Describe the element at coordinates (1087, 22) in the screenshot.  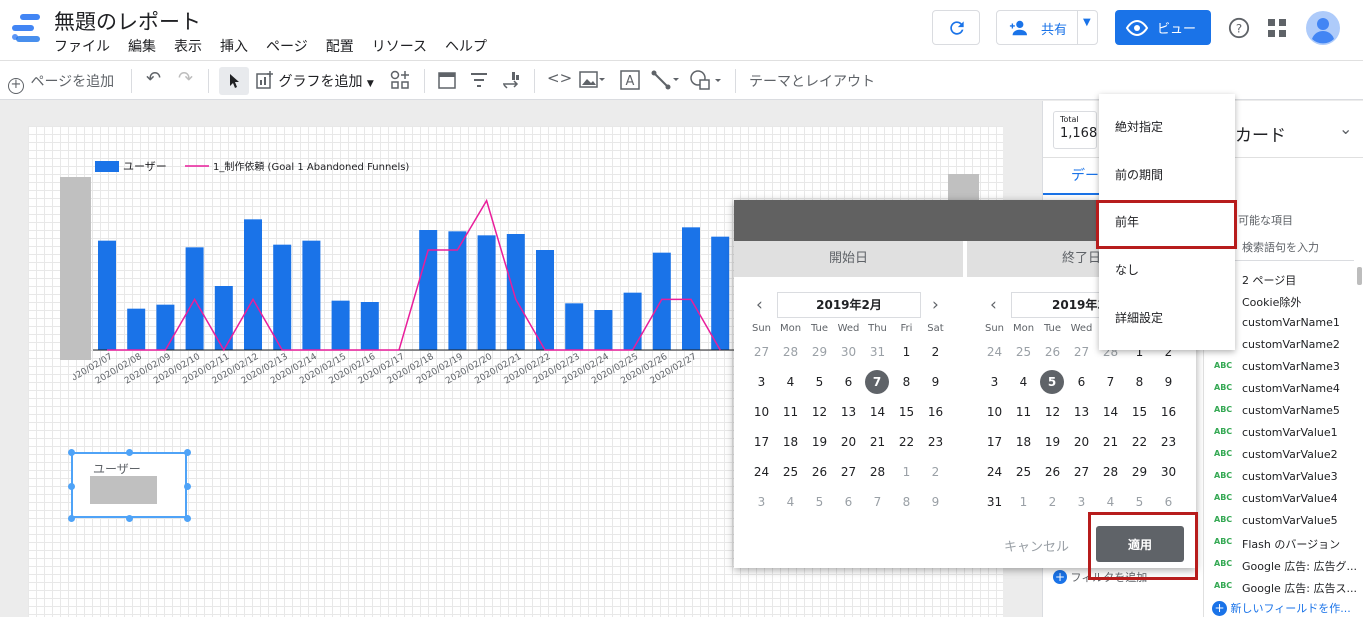
I see `share-dropdown-icon: ▼` at that location.